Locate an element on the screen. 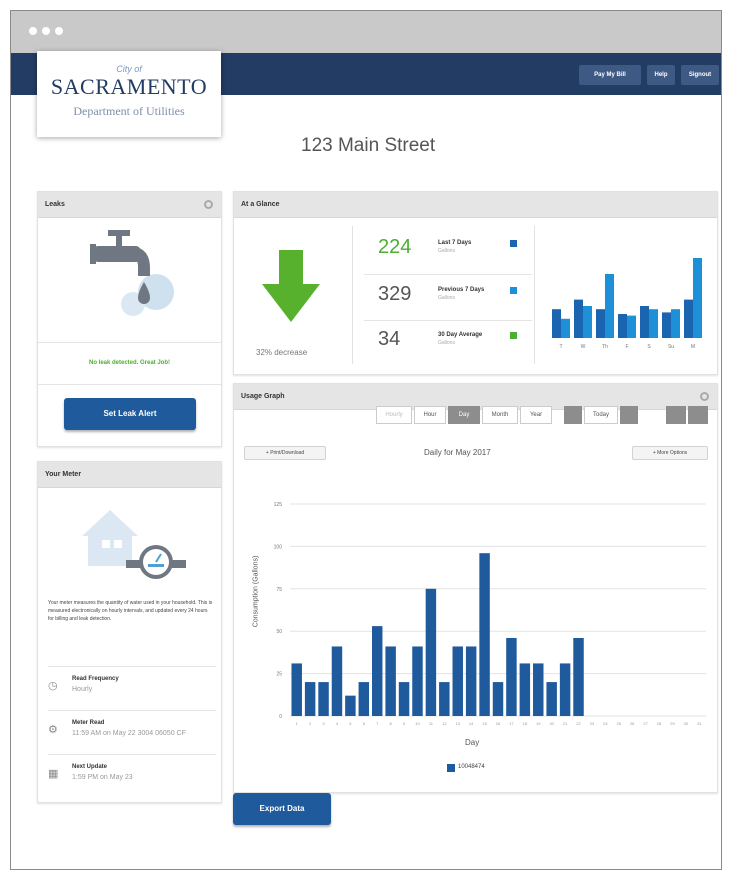 This screenshot has height=871, width=734. logo-city-name: SACRAMENTO is located at coordinates (129, 86).